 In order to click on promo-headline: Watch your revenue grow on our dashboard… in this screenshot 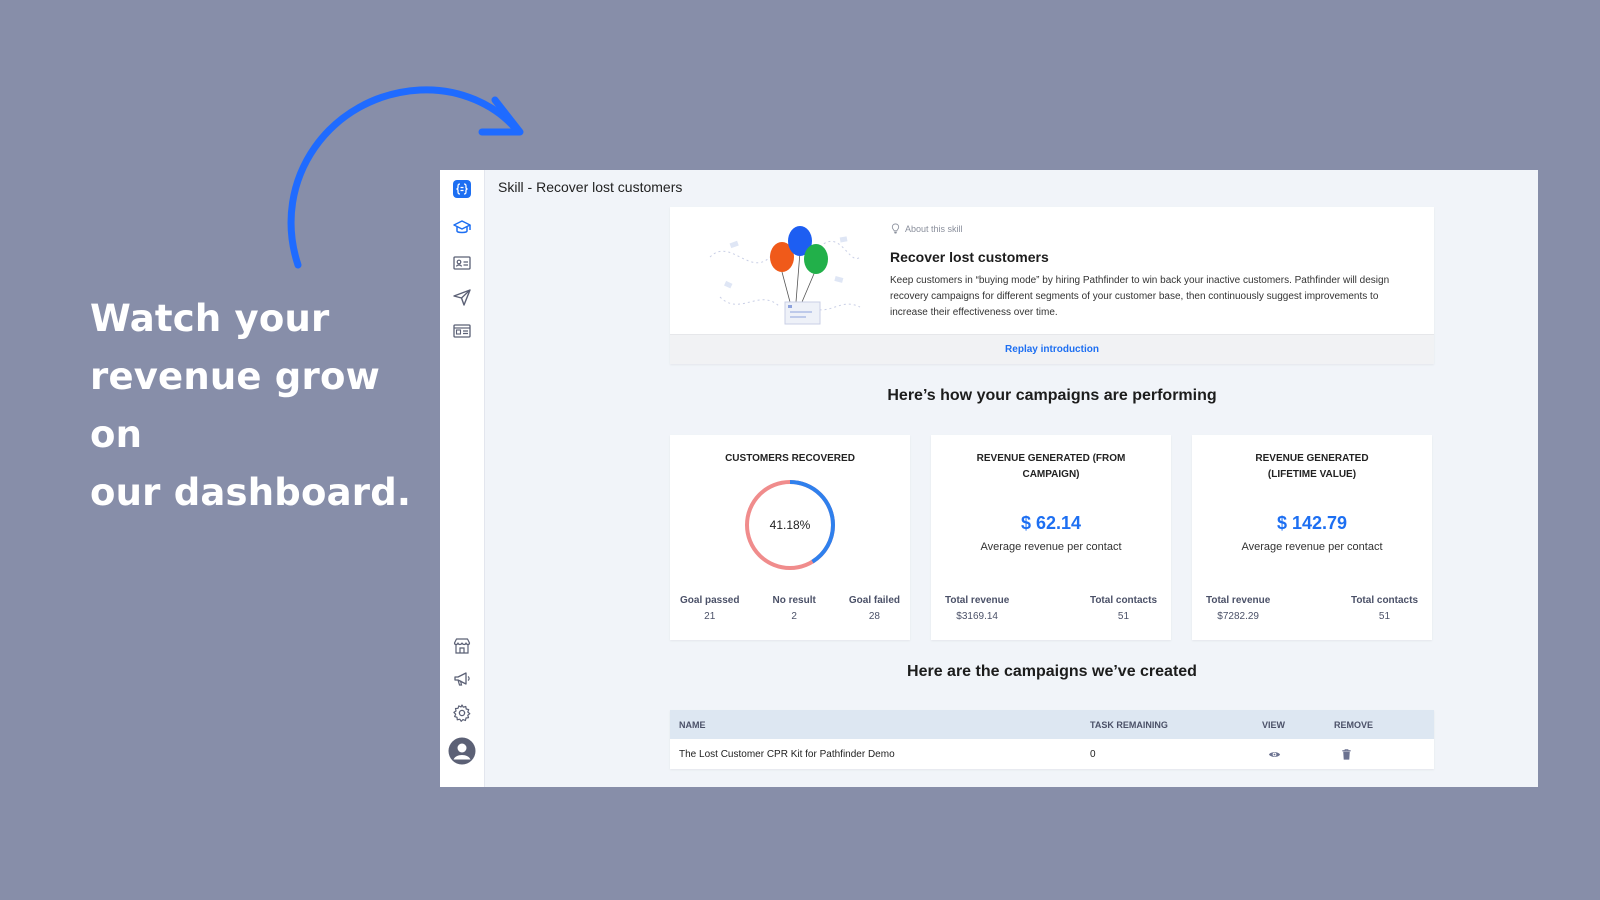, I will do `click(260, 406)`.